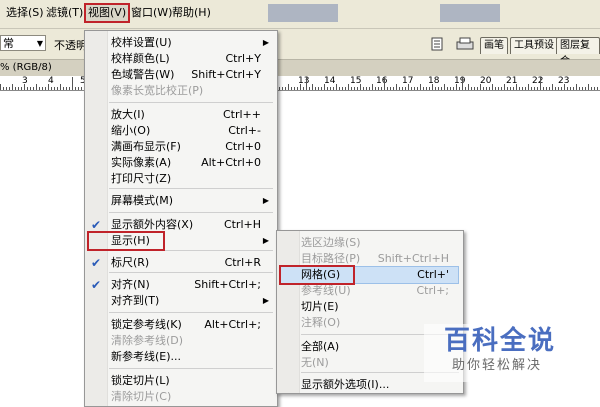  Describe the element at coordinates (142, 200) in the screenshot. I see `view-menu-item-label: 屏幕模式(M)` at that location.